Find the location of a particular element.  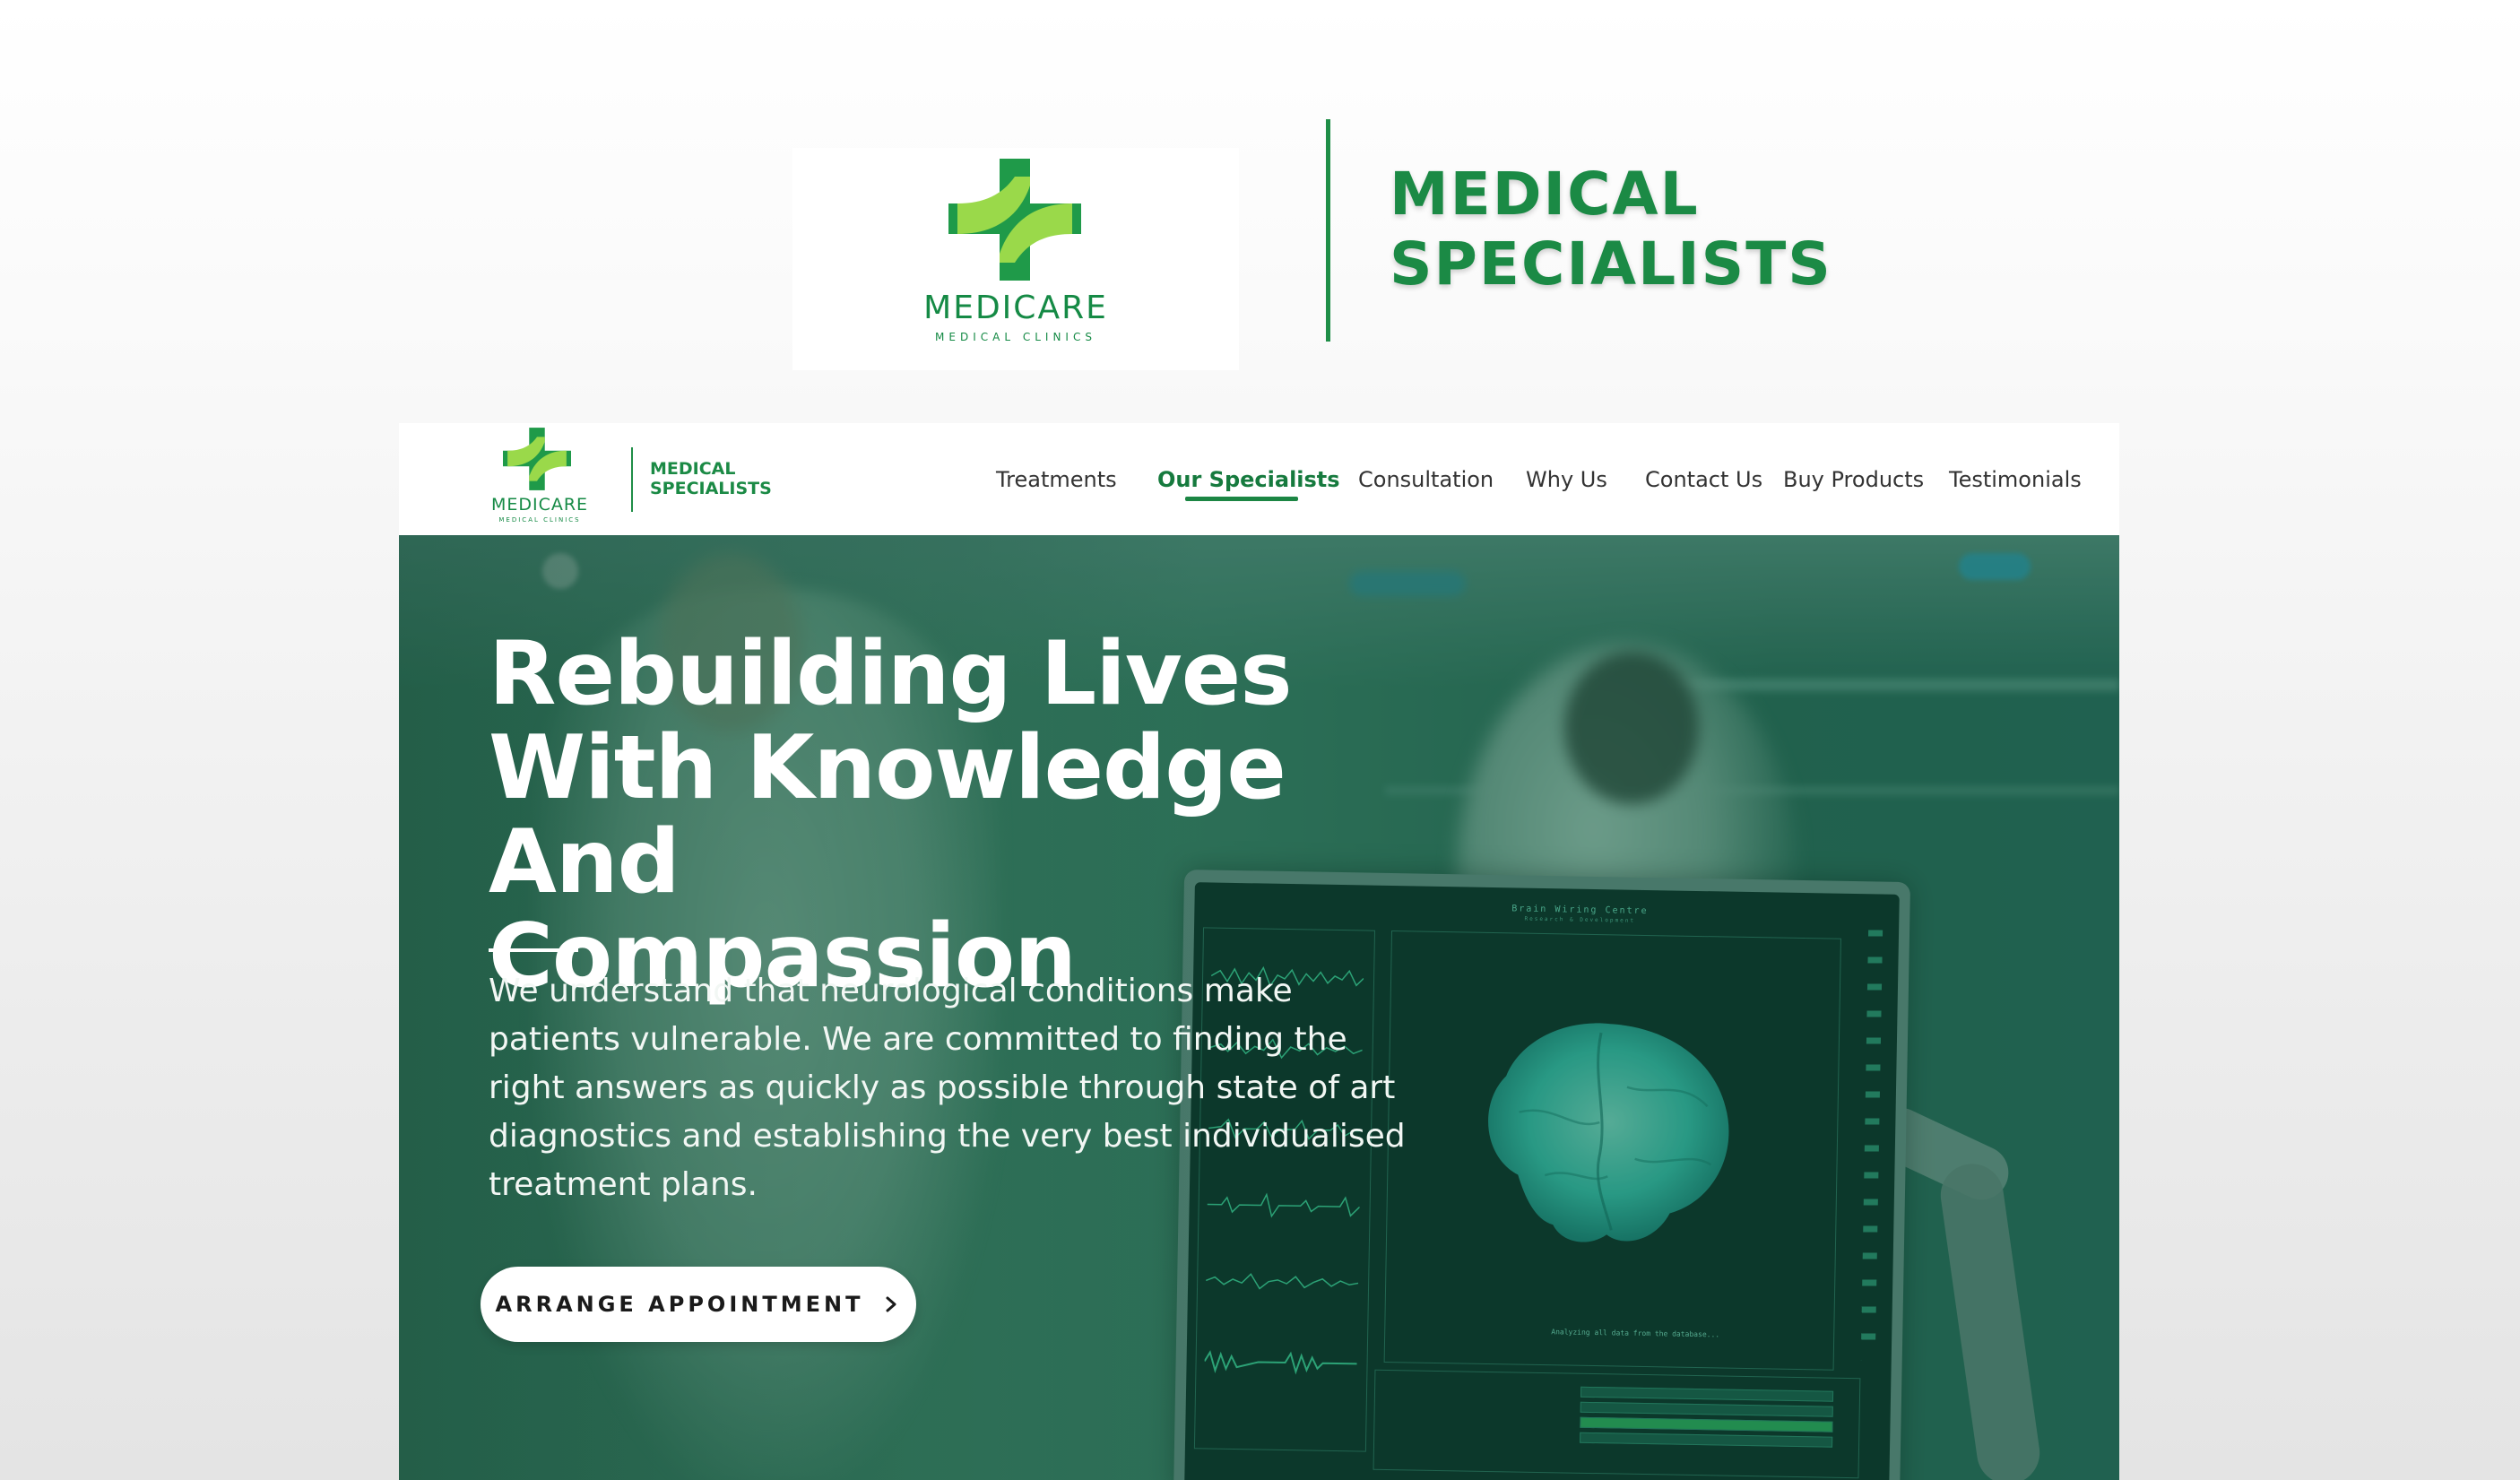

nav-item-buy-products: Buy Products is located at coordinates (1853, 479).